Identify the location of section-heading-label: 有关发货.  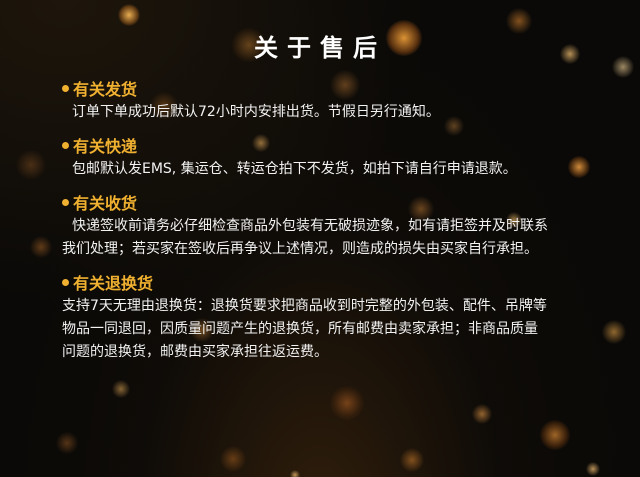
(105, 89).